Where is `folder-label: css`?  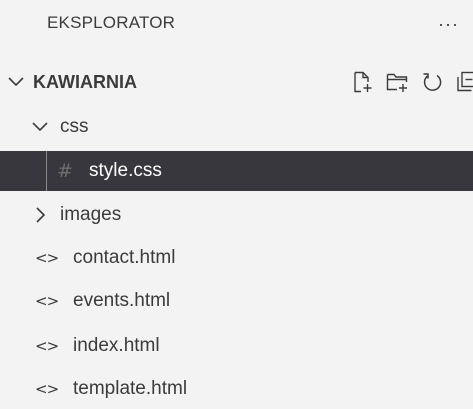
folder-label: css is located at coordinates (74, 126).